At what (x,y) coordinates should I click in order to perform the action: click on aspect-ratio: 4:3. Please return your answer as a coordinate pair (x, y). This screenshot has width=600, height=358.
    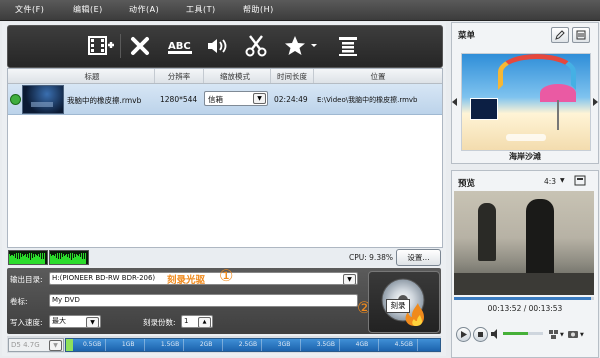
    Looking at the image, I should click on (550, 181).